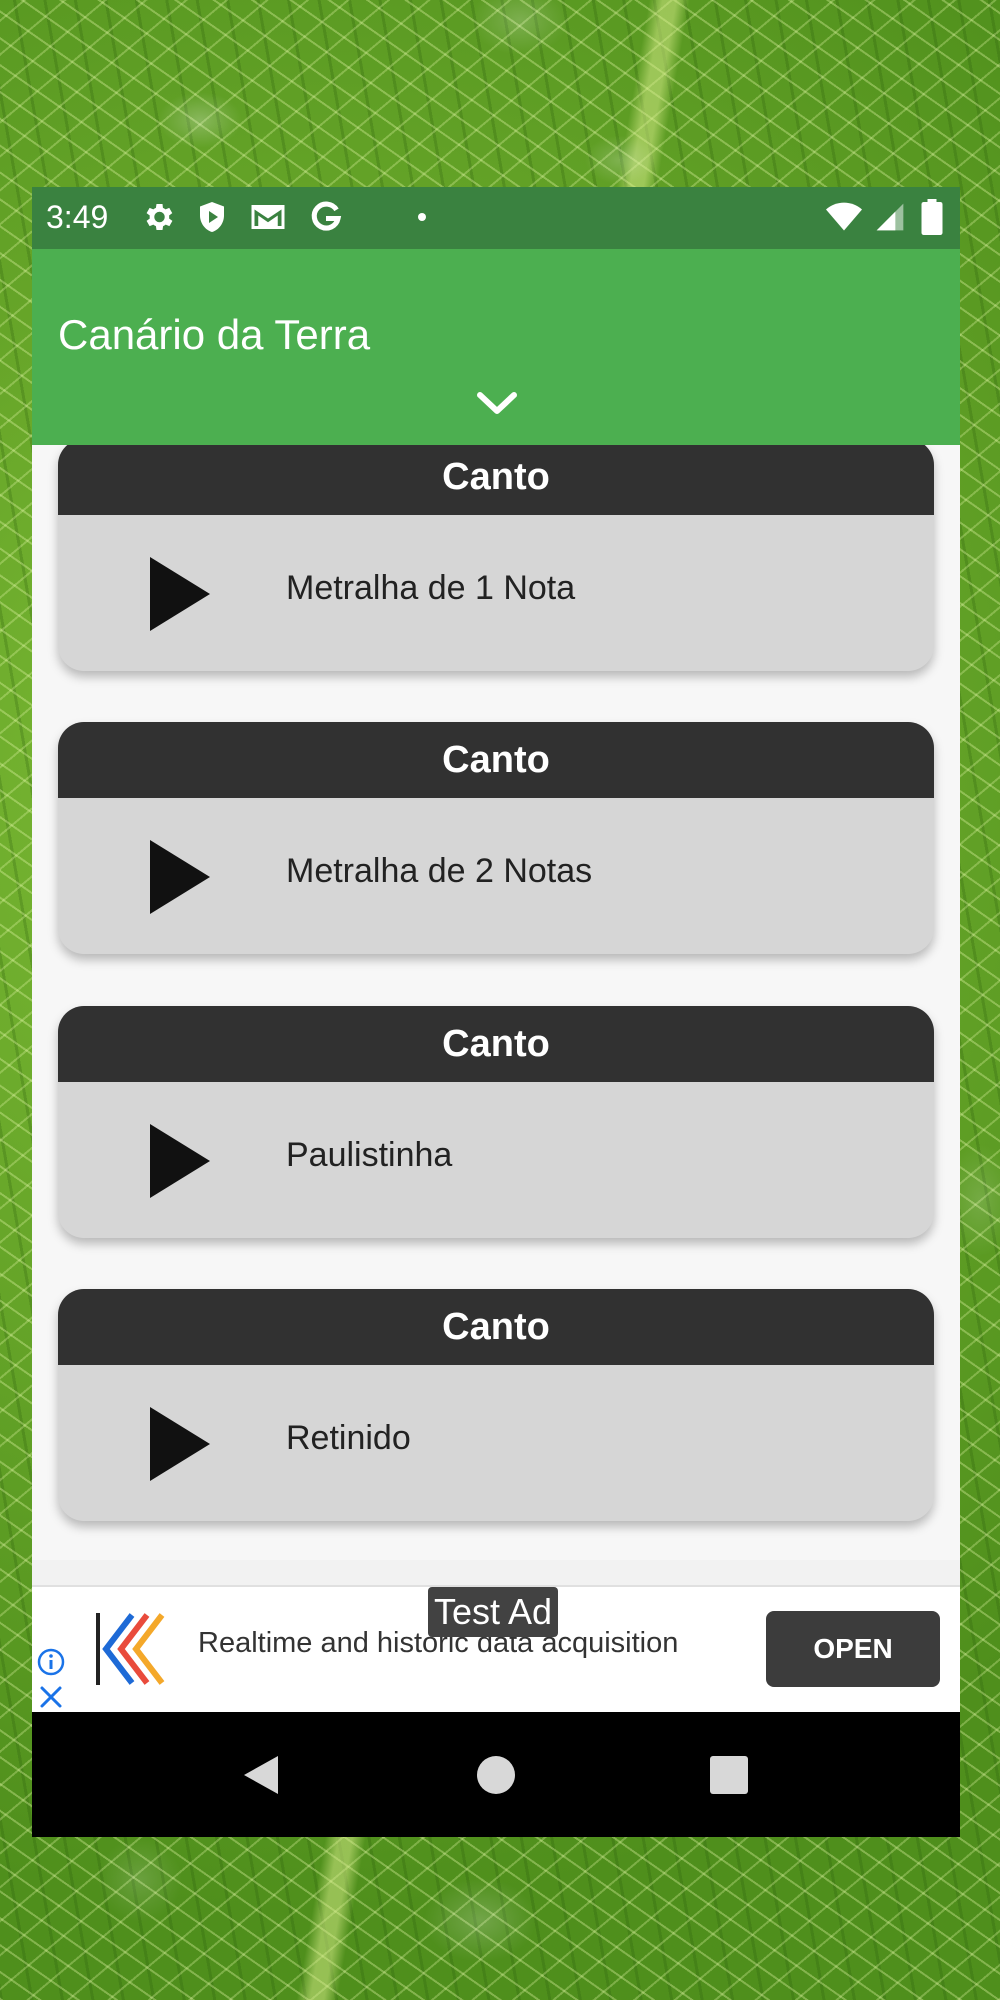 Image resolution: width=1000 pixels, height=2000 pixels. Describe the element at coordinates (261, 1775) in the screenshot. I see `back-icon` at that location.